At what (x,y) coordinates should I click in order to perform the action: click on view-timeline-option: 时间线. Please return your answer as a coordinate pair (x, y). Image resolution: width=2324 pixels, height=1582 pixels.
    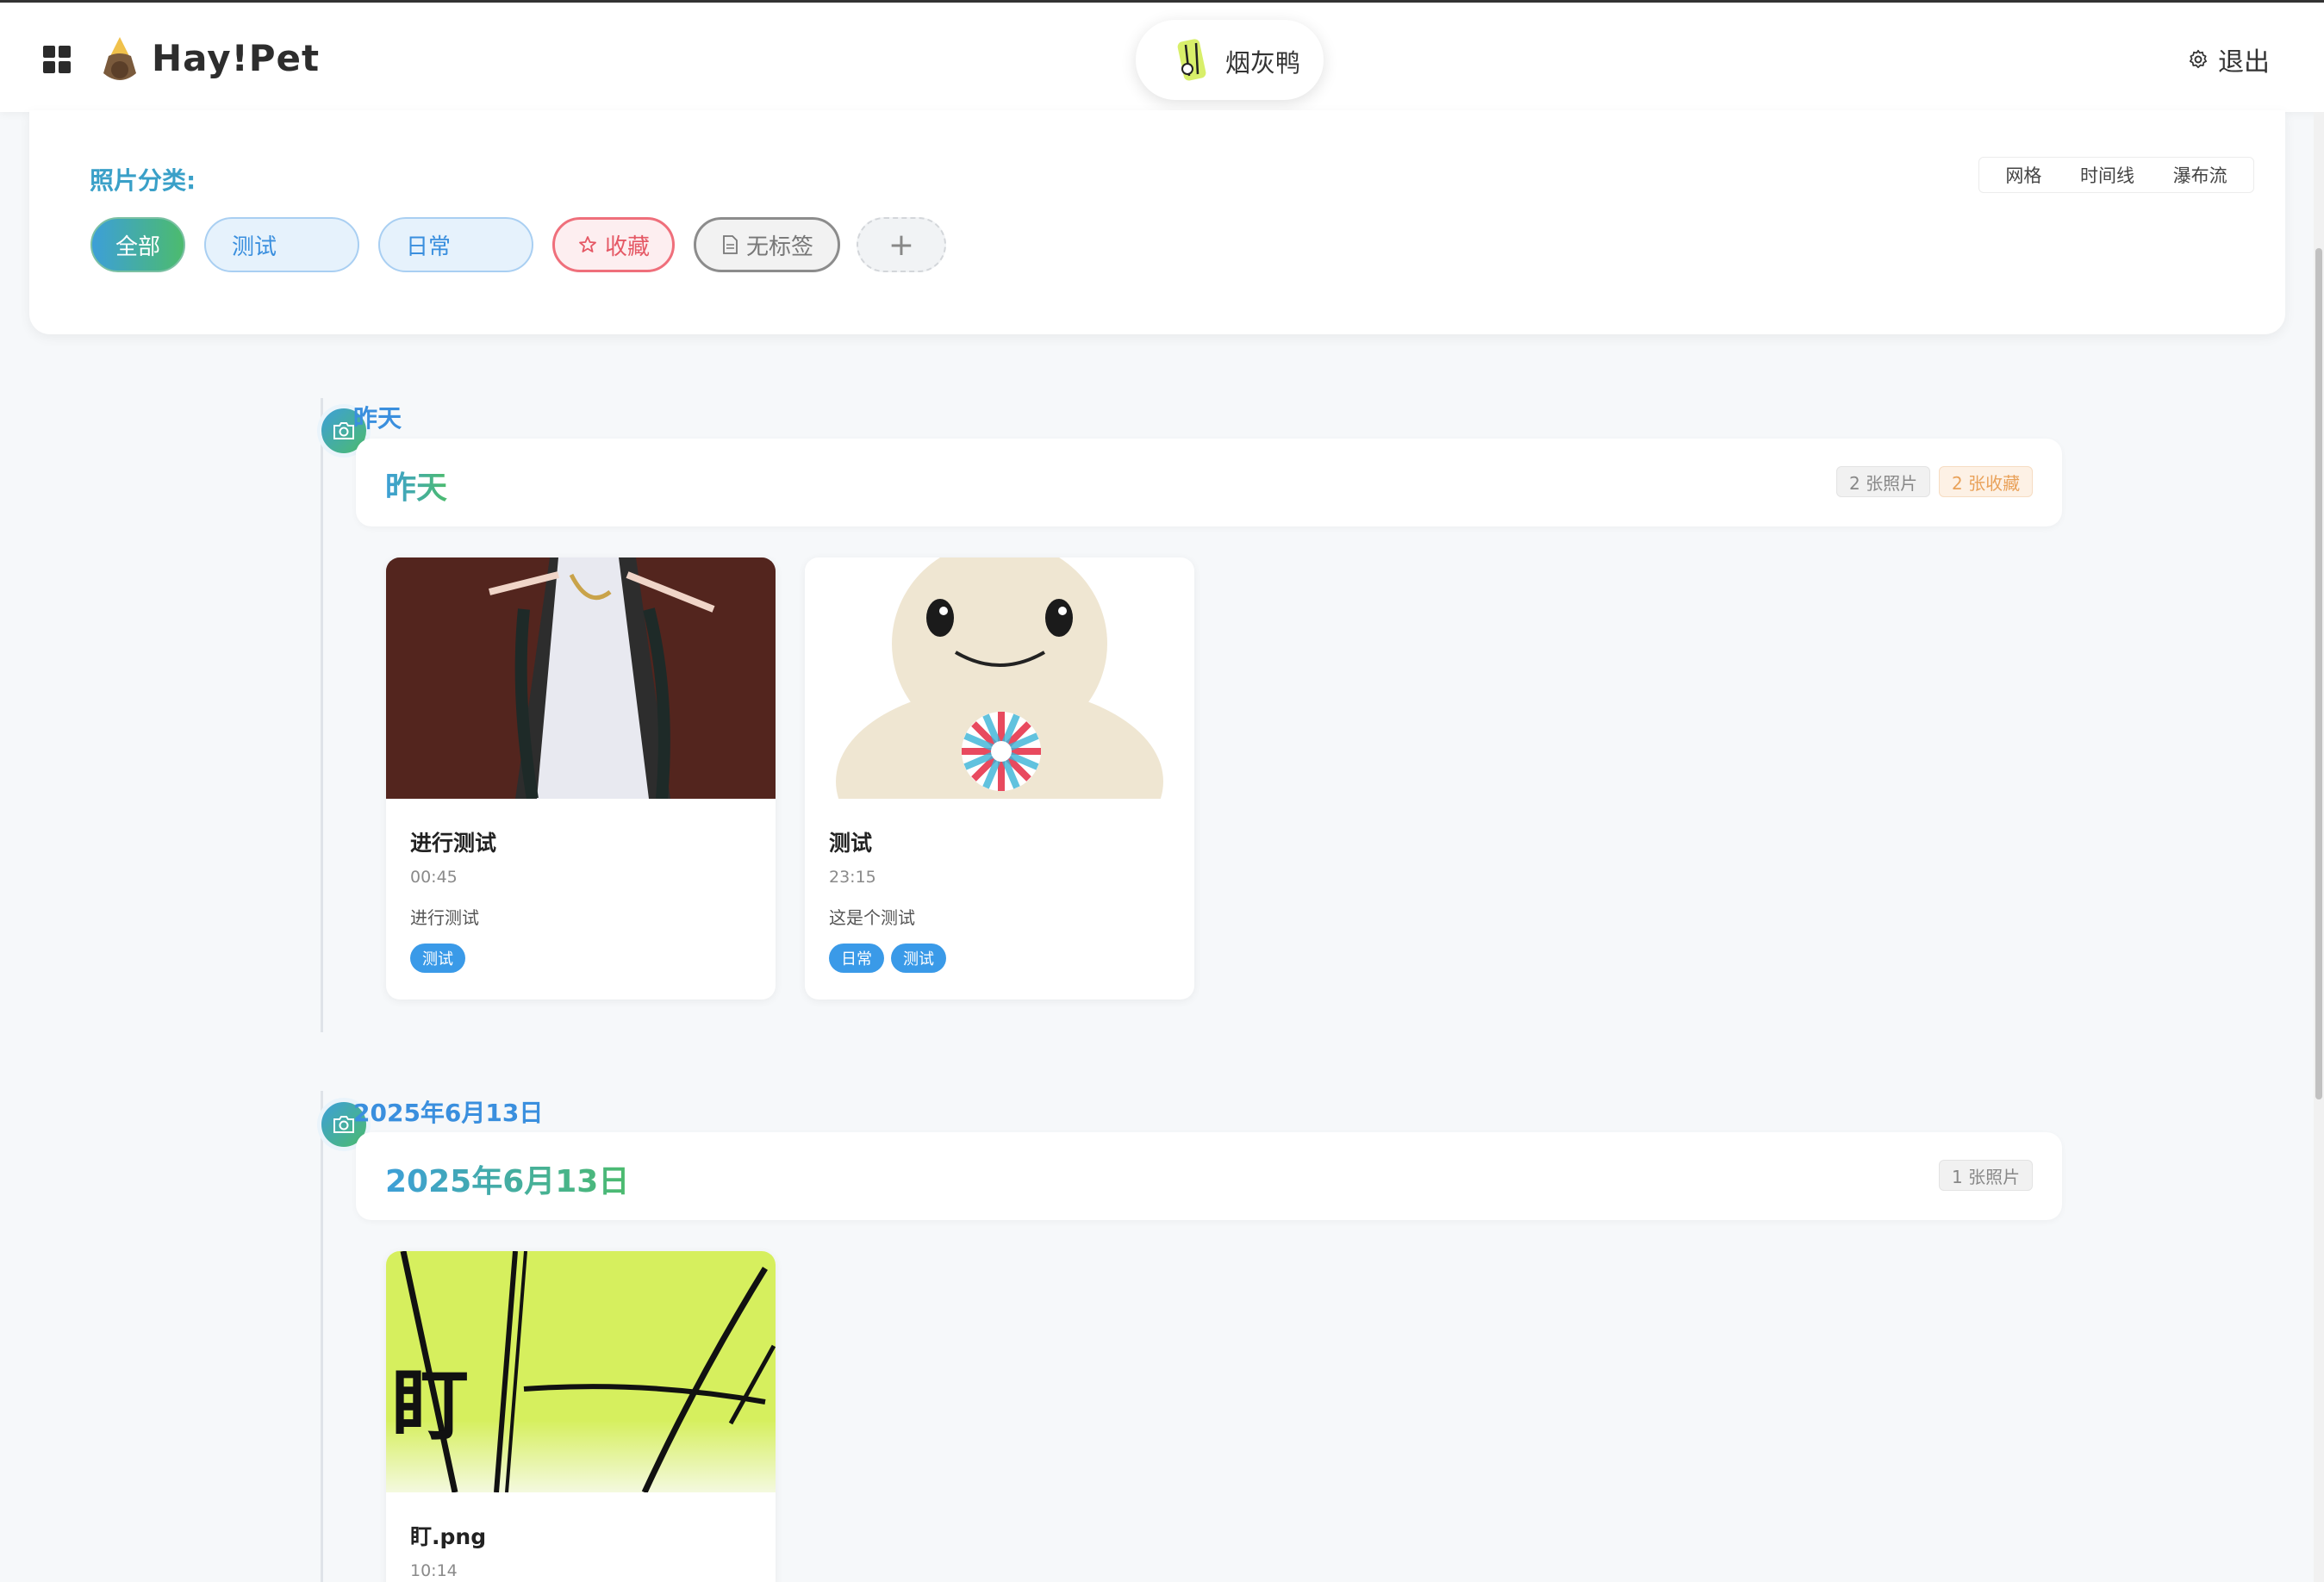
    Looking at the image, I should click on (2107, 175).